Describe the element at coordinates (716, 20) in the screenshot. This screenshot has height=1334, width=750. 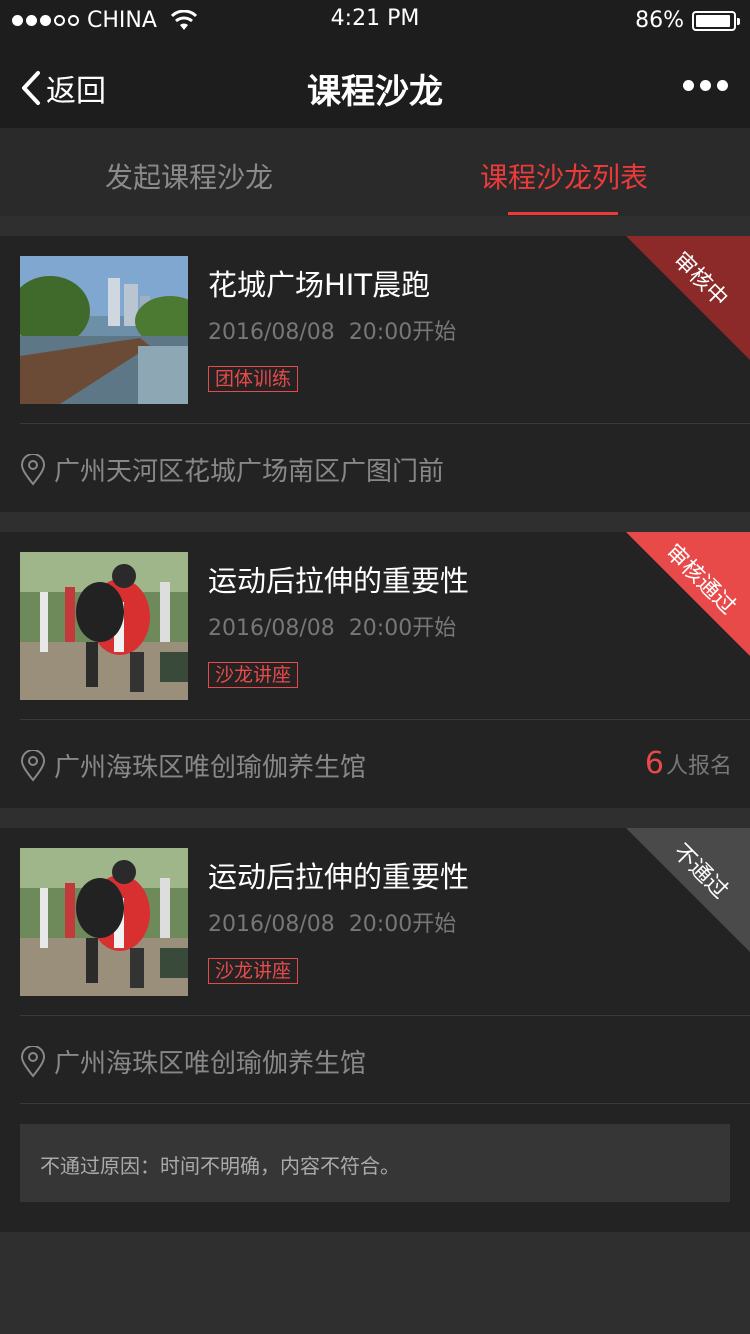
I see `battery-icon` at that location.